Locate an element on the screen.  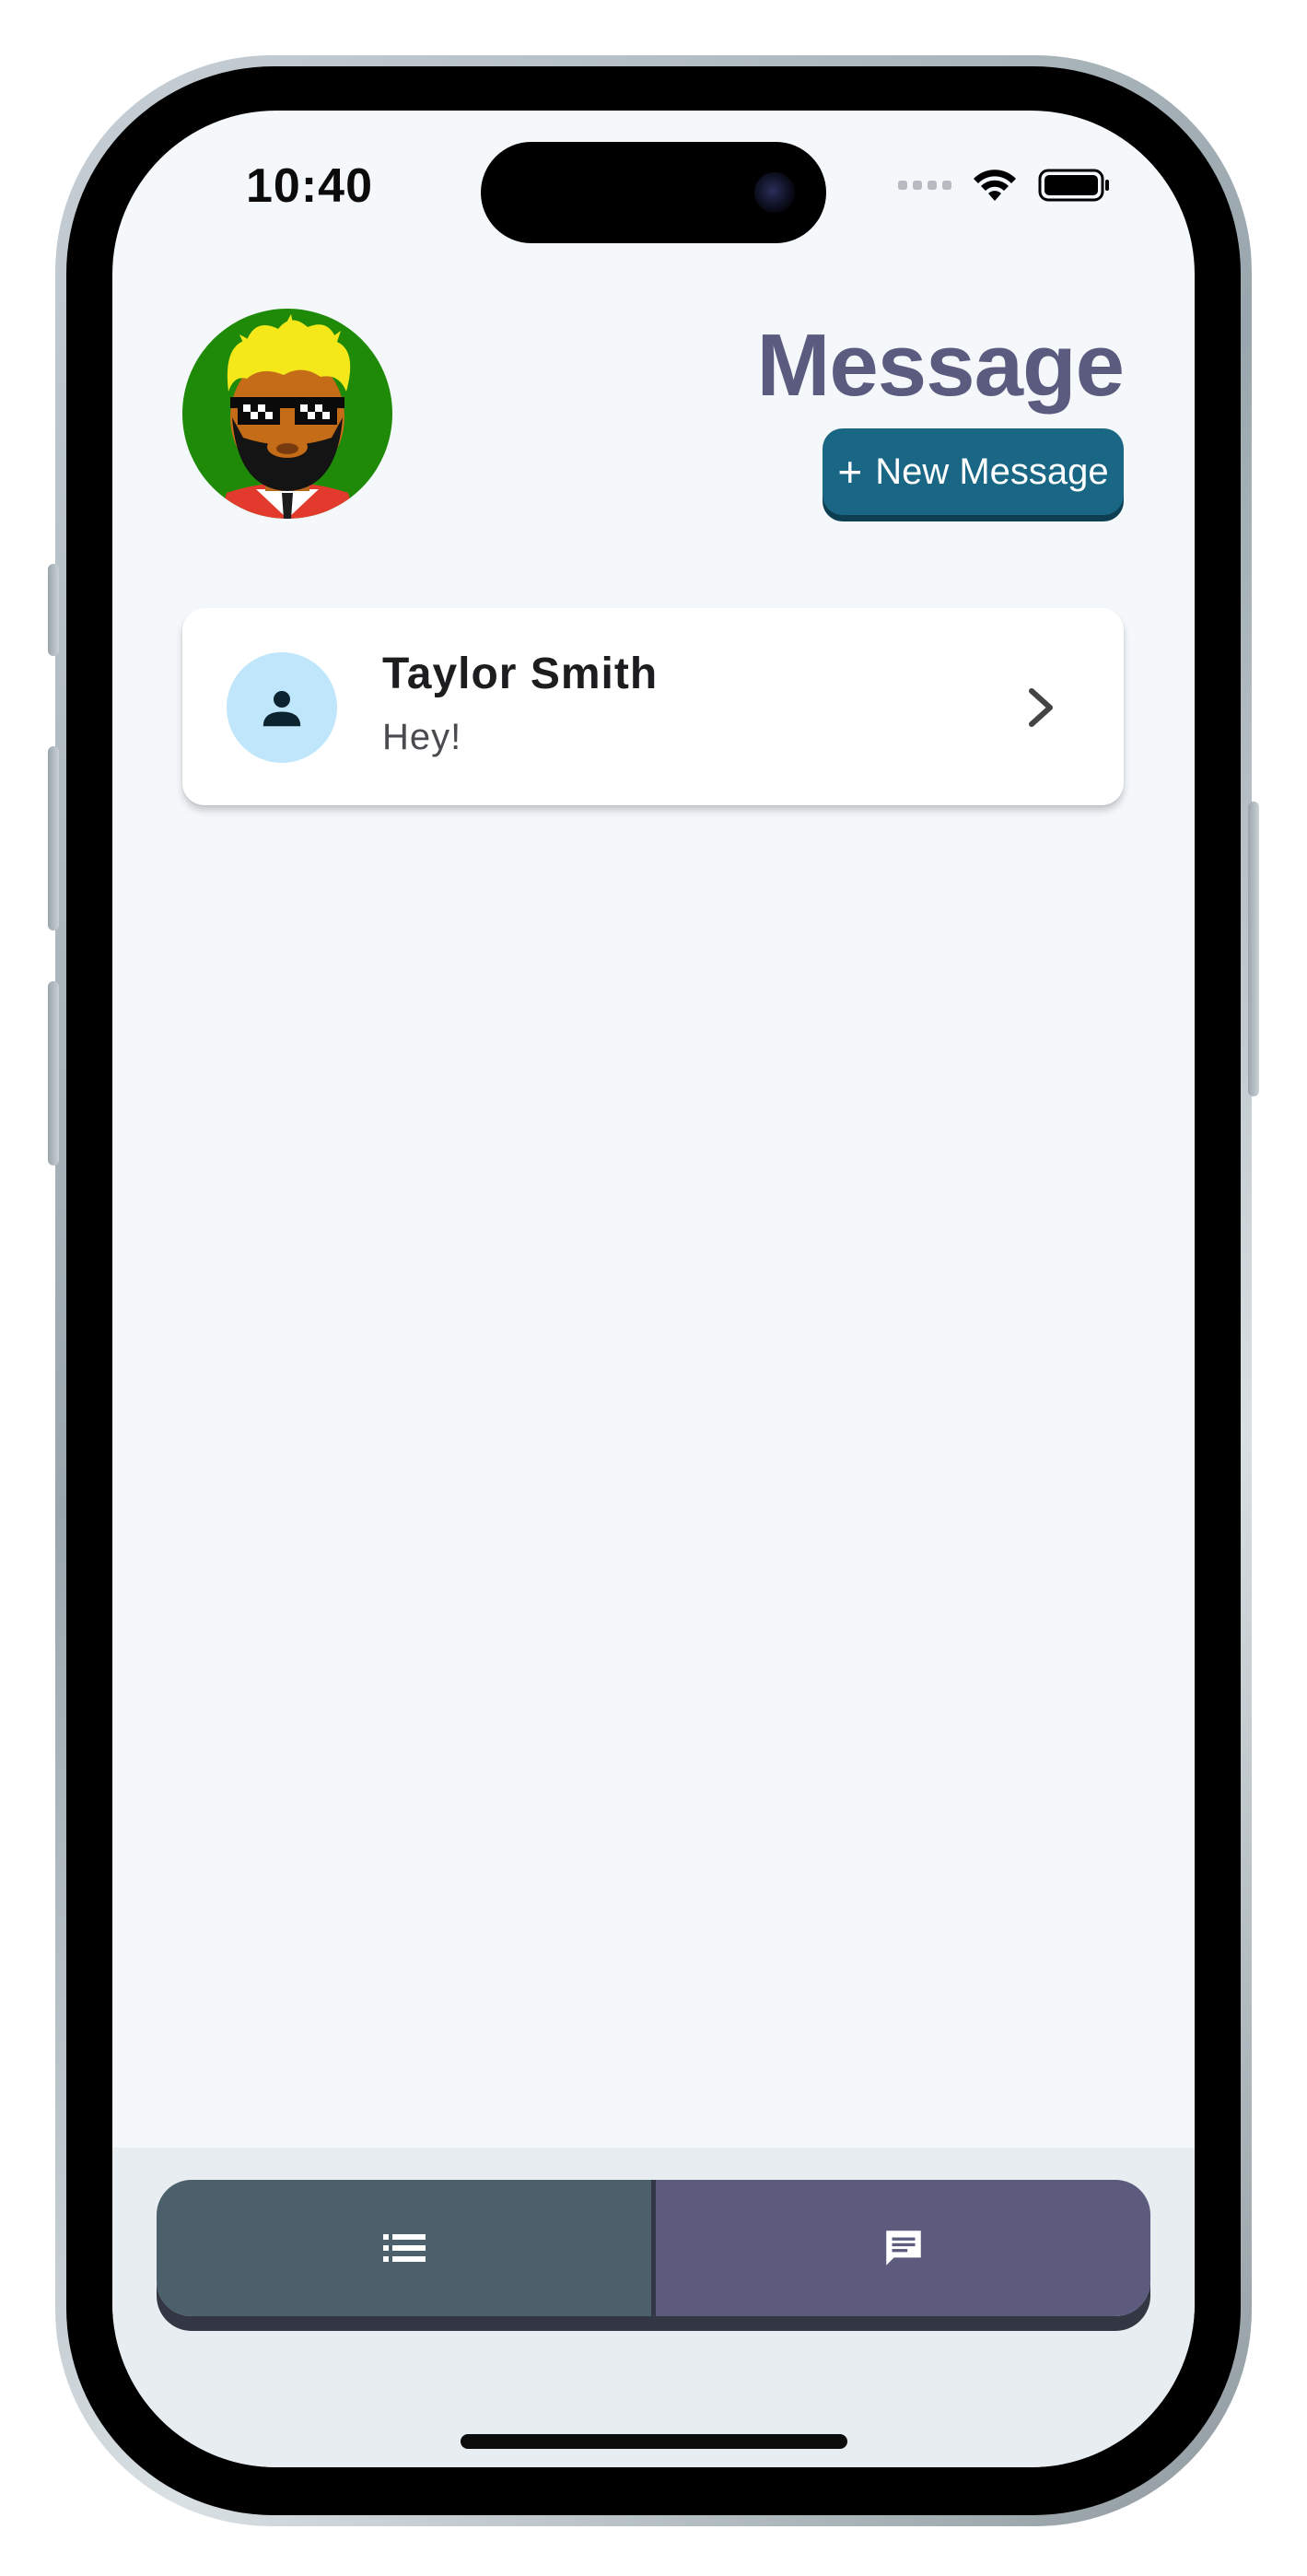
contact-name: Taylor Smith is located at coordinates (521, 674).